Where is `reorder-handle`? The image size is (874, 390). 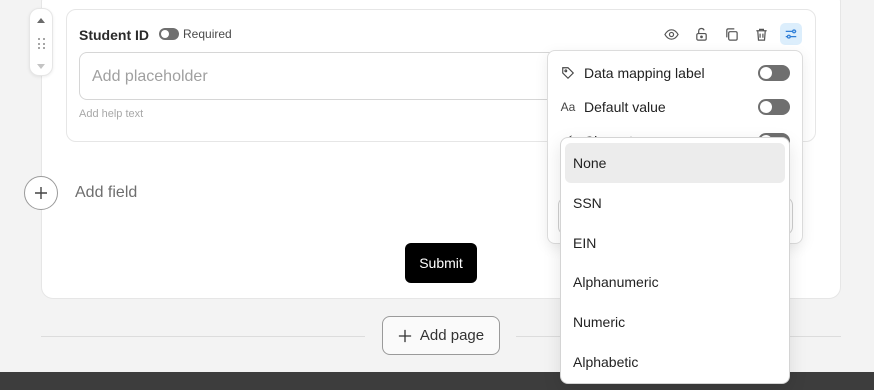
reorder-handle is located at coordinates (41, 42).